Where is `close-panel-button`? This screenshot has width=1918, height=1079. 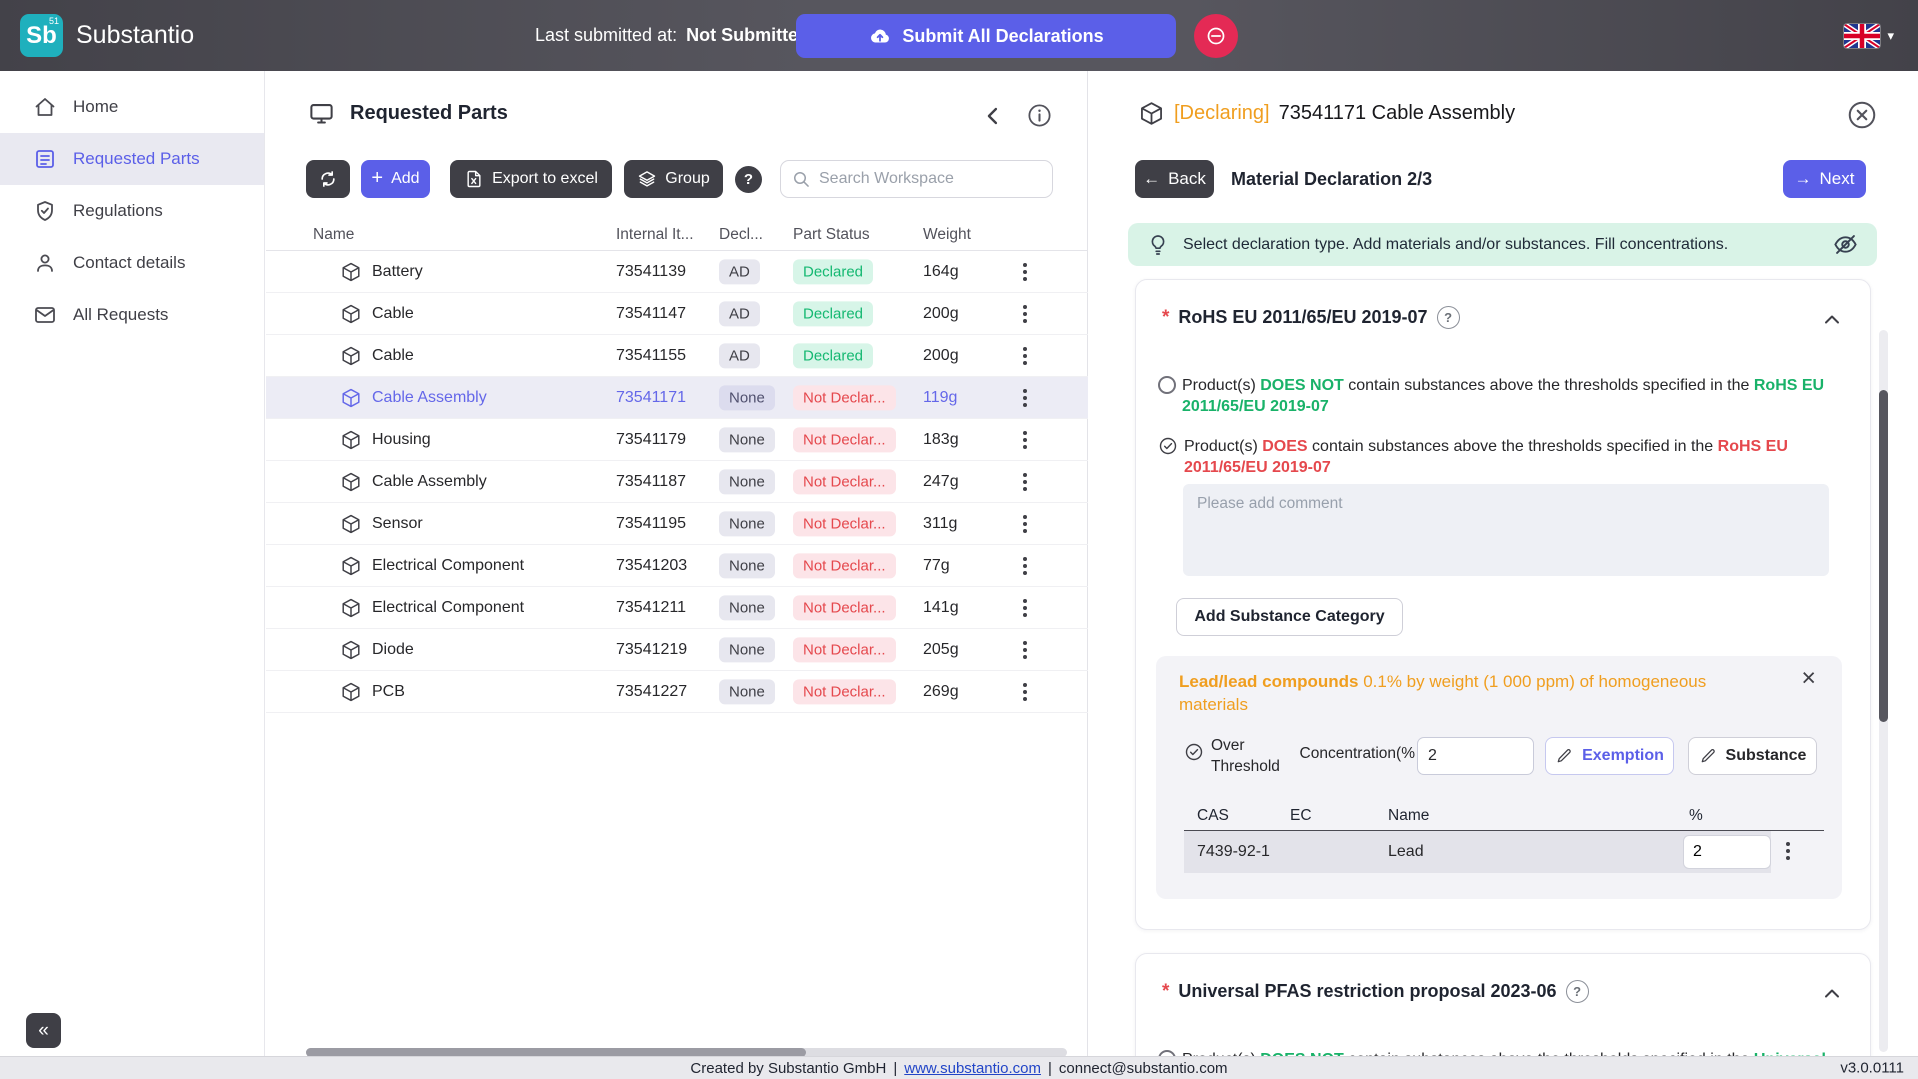 close-panel-button is located at coordinates (1862, 115).